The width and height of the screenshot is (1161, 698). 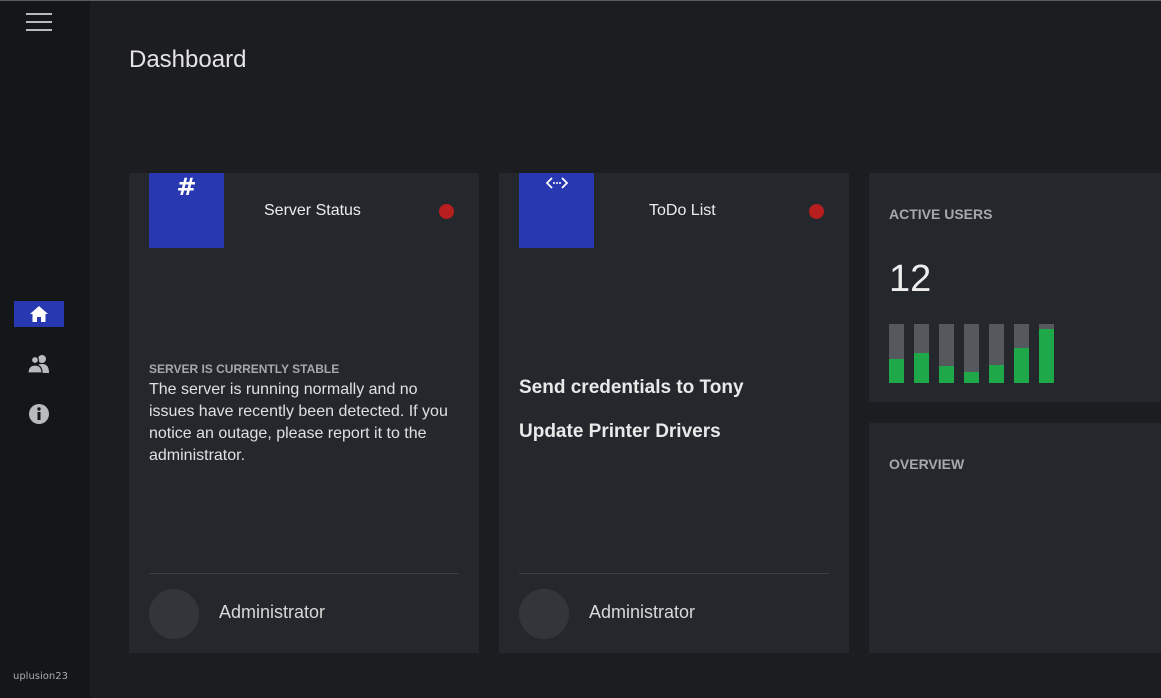 What do you see at coordinates (642, 612) in the screenshot?
I see `todo-card-author: Administrator` at bounding box center [642, 612].